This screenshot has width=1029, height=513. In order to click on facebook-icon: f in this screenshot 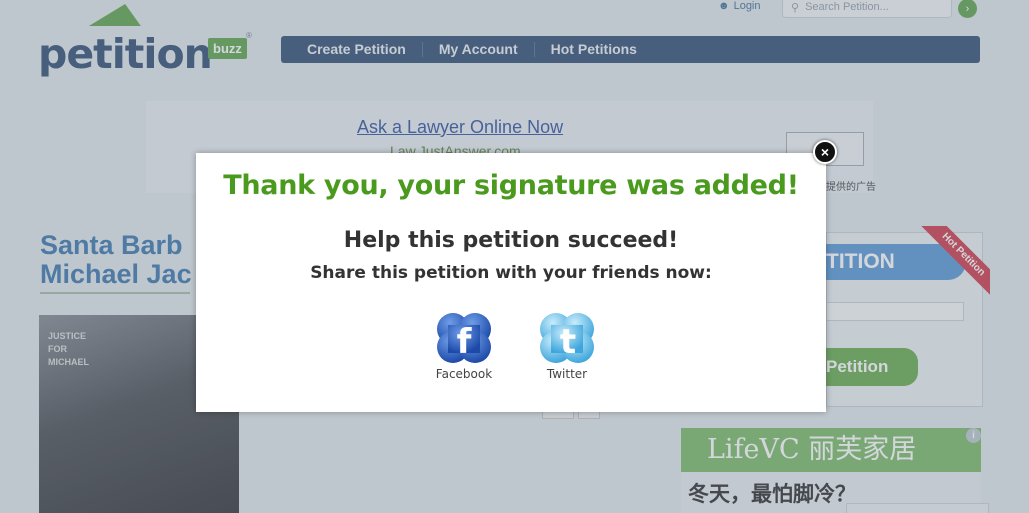, I will do `click(464, 338)`.